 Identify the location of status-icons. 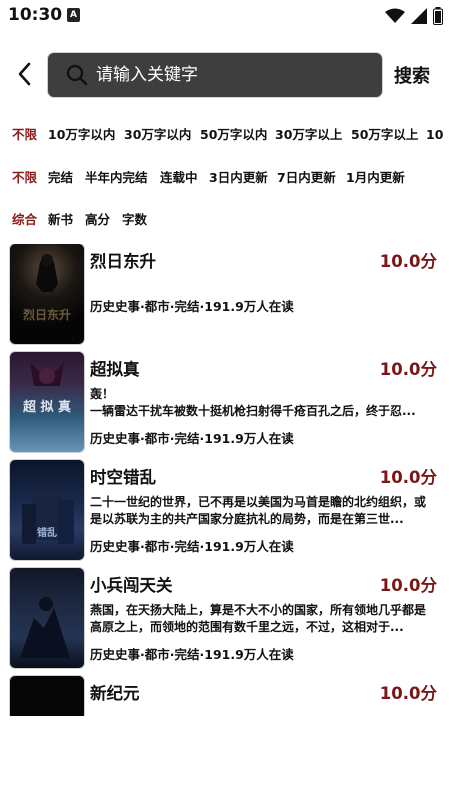
(414, 16).